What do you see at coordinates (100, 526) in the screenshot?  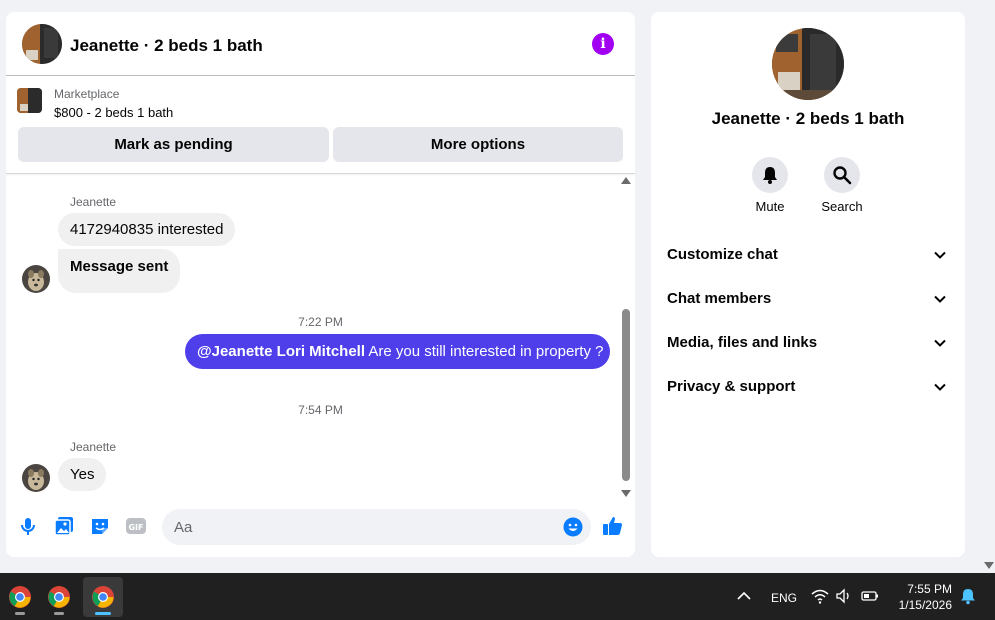 I see `sticker-icon` at bounding box center [100, 526].